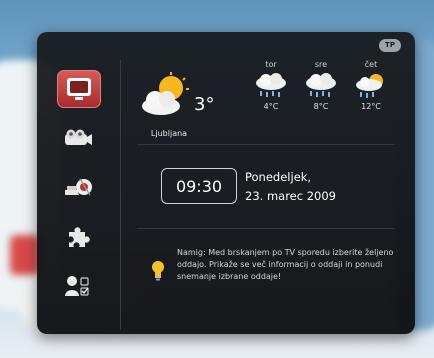 The image size is (434, 358). I want to click on forecast-day-label: čet, so click(371, 64).